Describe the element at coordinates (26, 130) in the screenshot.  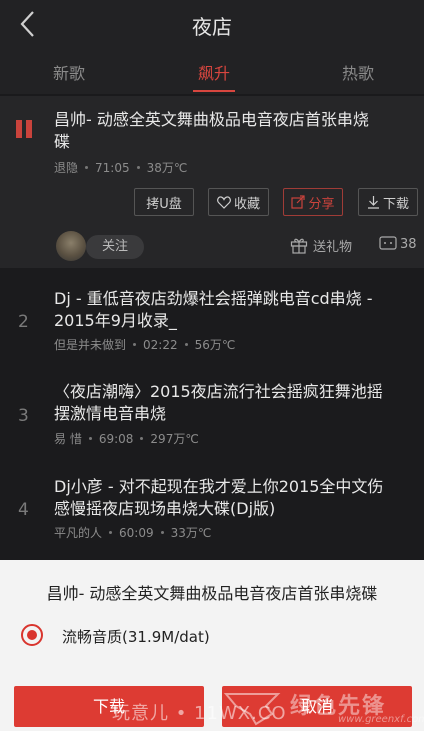
I see `pause-icon` at that location.